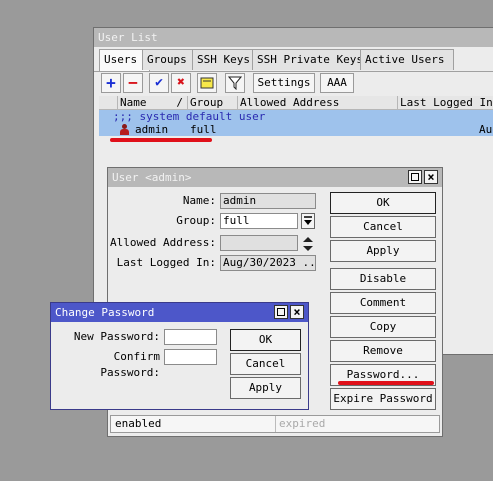 The width and height of the screenshot is (493, 481). What do you see at coordinates (383, 251) in the screenshot?
I see `apply-button: Apply` at bounding box center [383, 251].